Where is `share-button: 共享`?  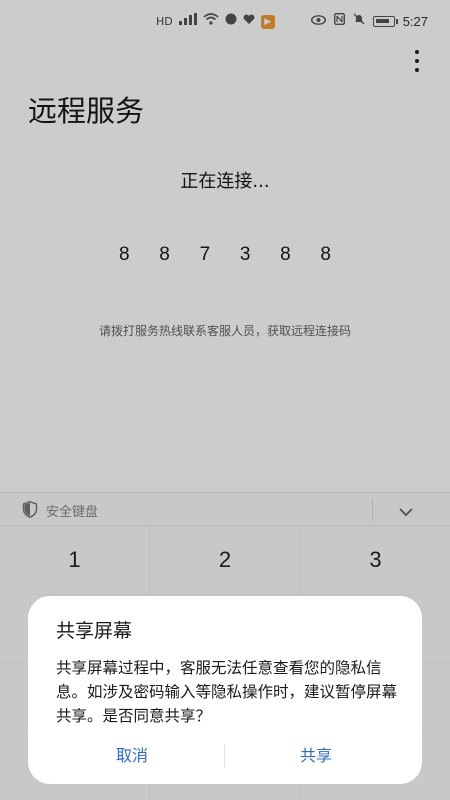
share-button: 共享 is located at coordinates (316, 756).